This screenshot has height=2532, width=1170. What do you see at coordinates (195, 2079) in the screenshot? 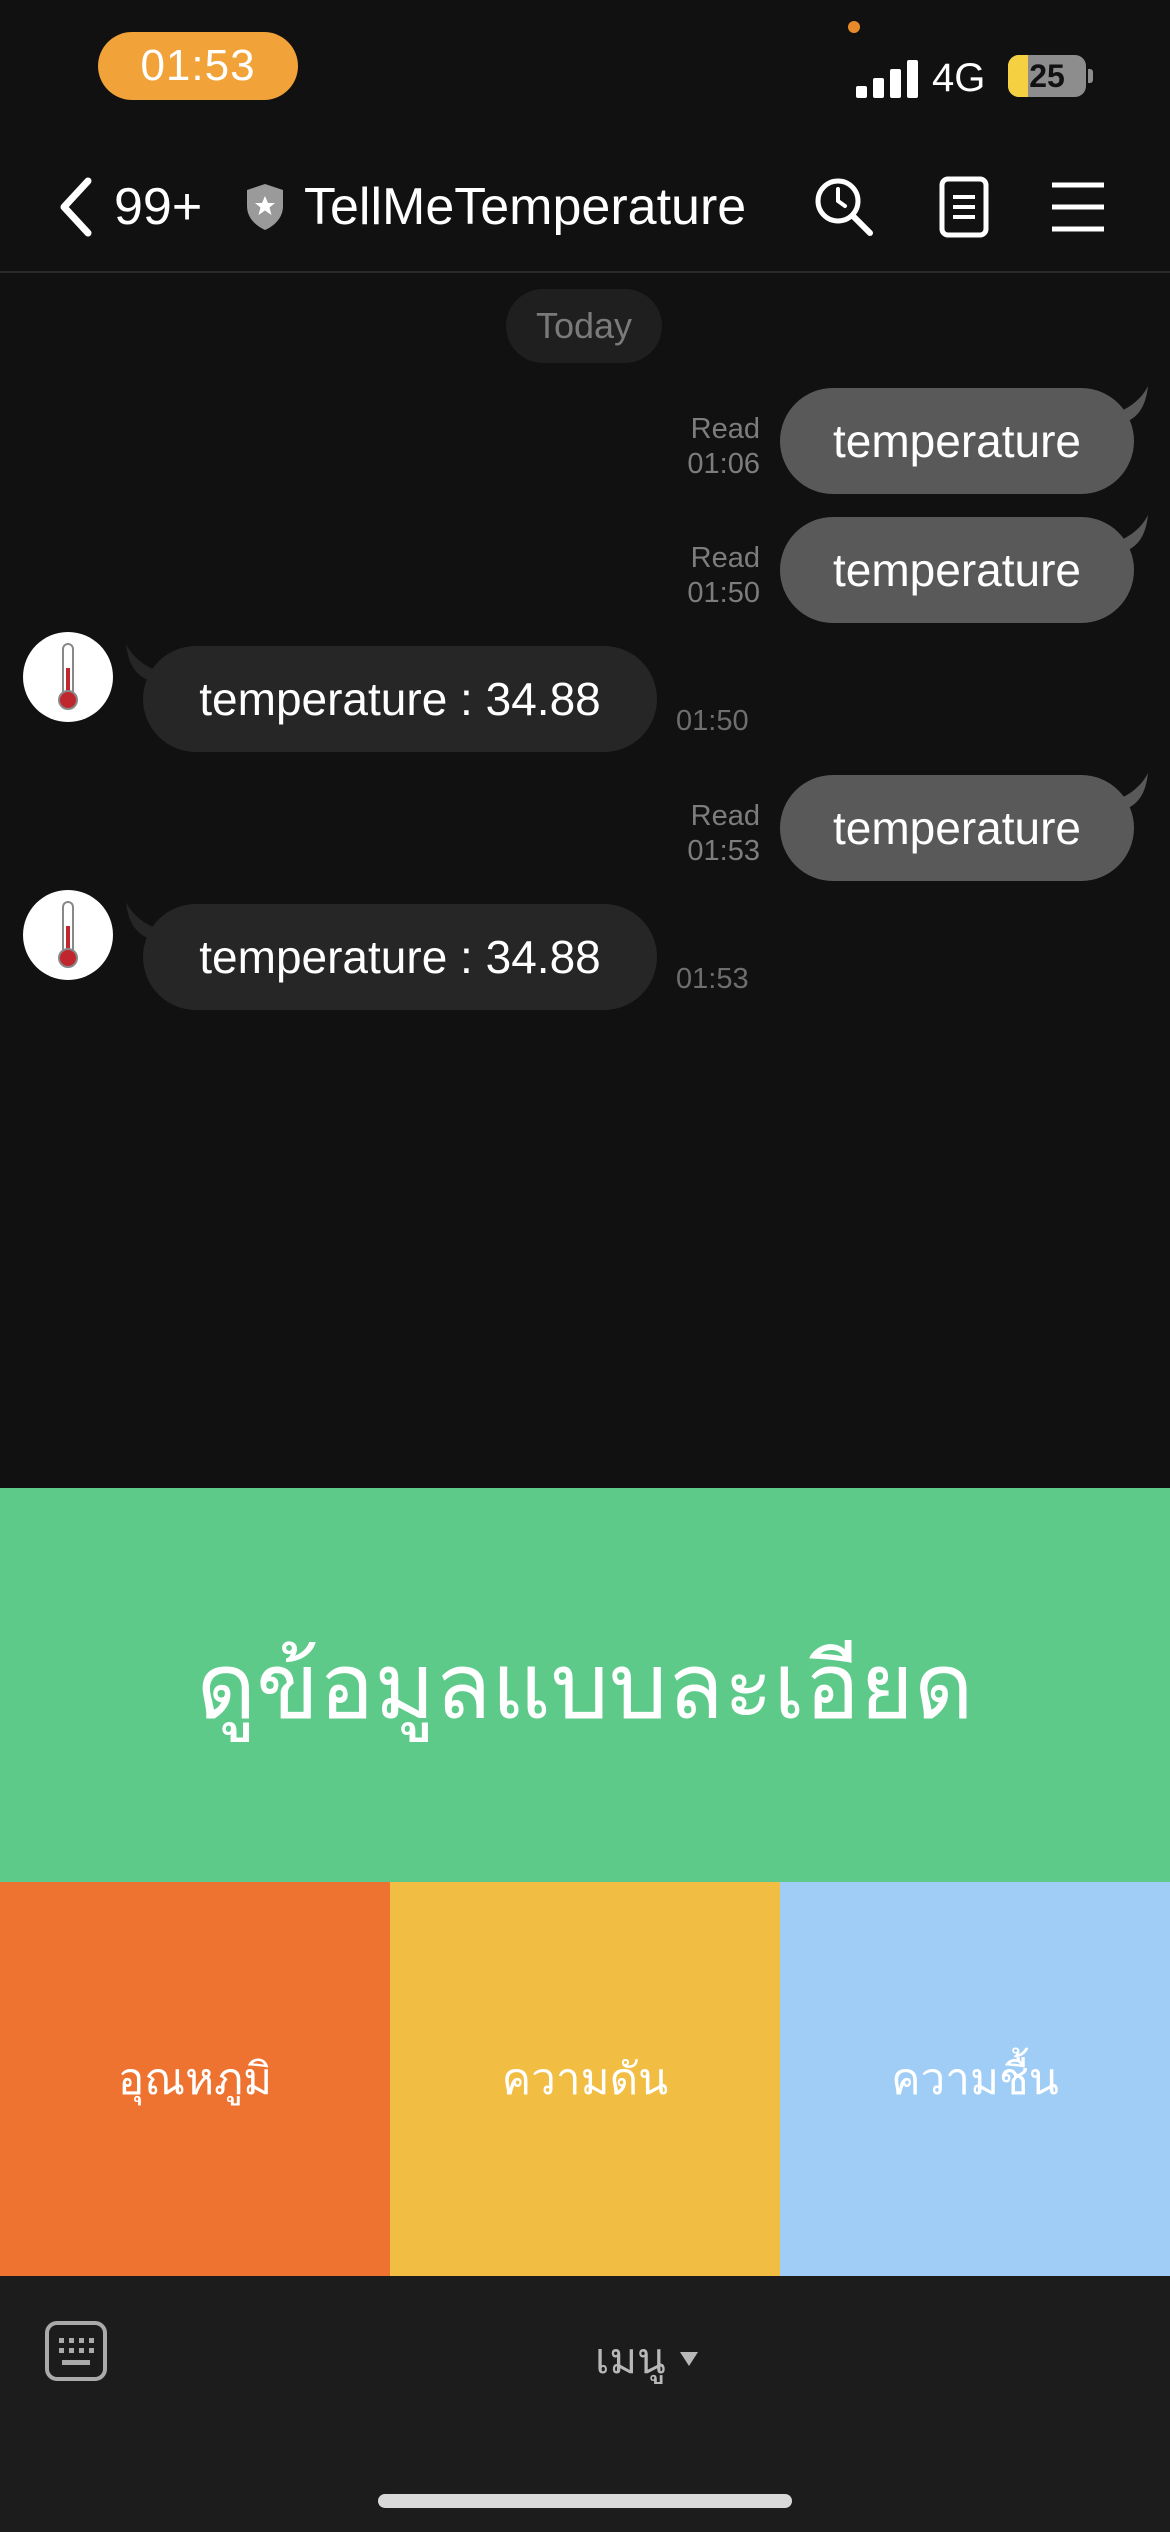
I see `menu-temperature-button: อุณหภูมิ` at bounding box center [195, 2079].